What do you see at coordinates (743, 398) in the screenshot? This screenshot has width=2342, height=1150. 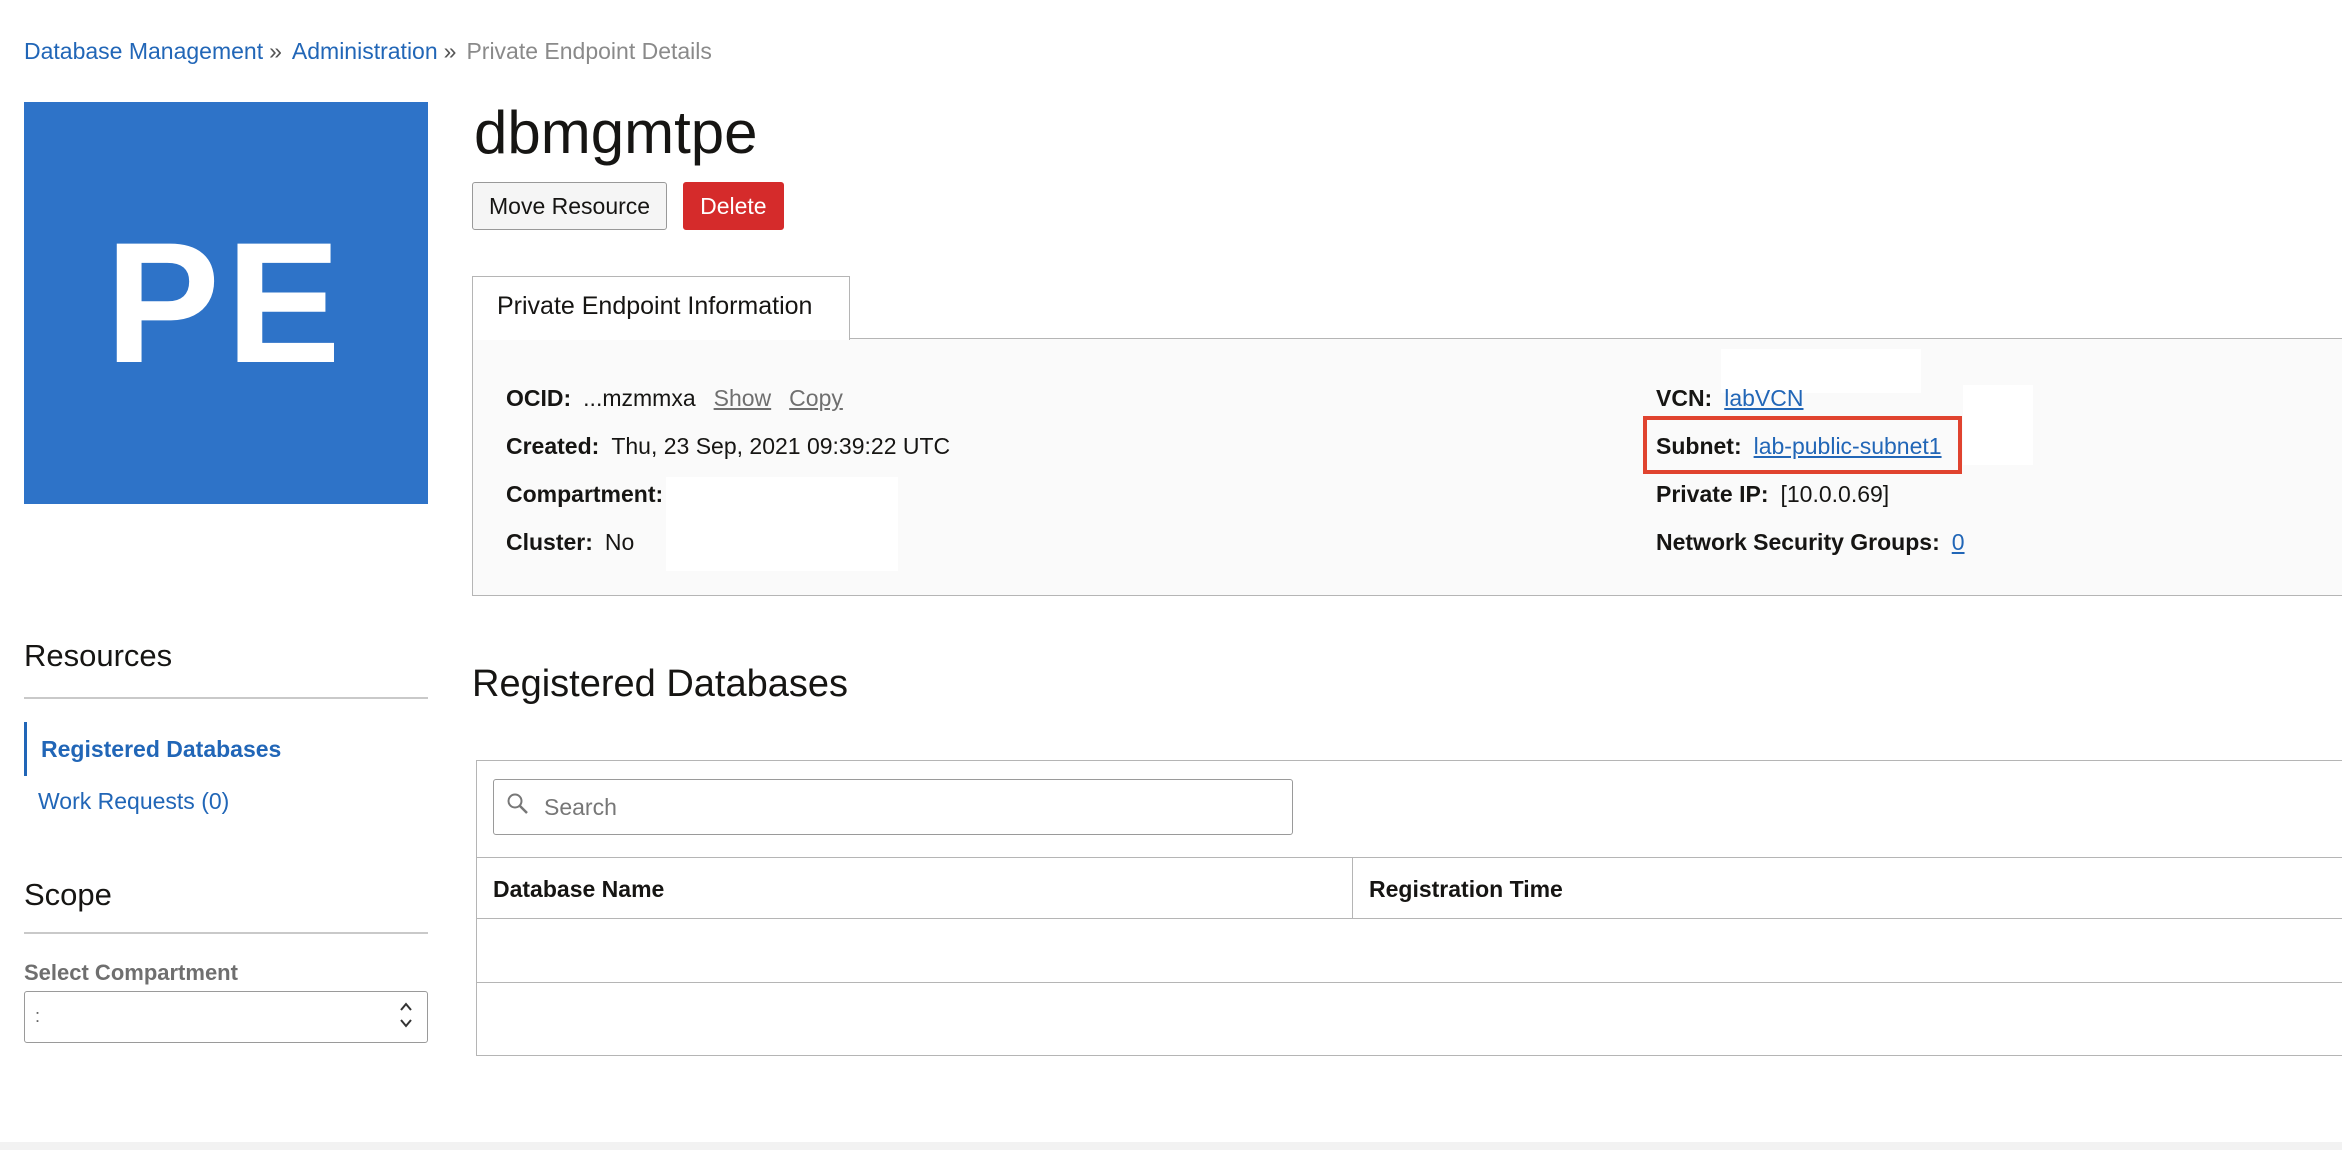 I see `ocid-show-link: Show` at bounding box center [743, 398].